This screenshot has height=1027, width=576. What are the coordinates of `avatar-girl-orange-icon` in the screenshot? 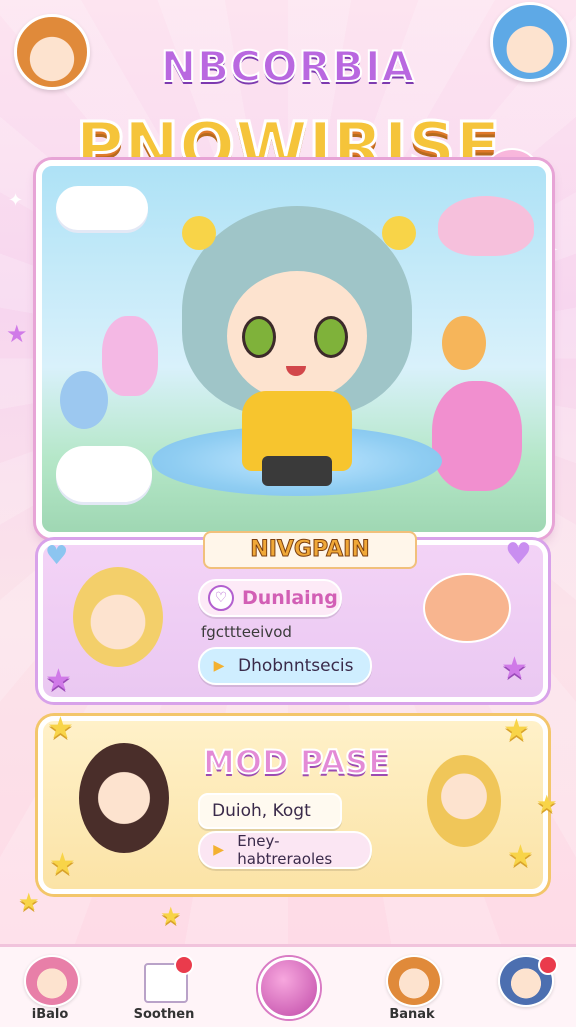 It's located at (414, 981).